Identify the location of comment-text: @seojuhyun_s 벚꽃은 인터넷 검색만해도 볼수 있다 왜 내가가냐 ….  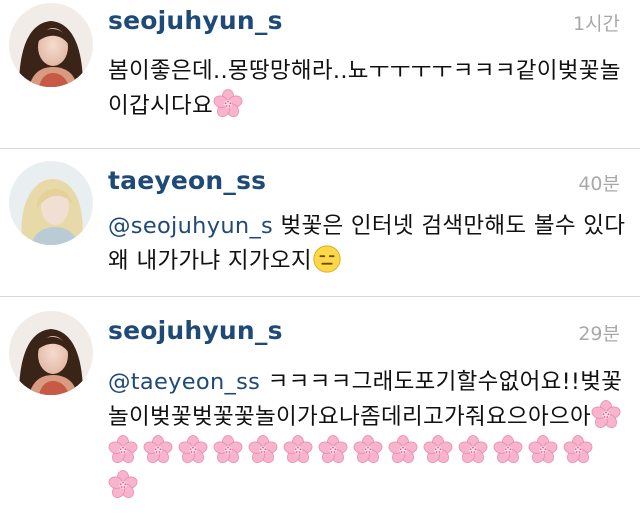
(368, 244).